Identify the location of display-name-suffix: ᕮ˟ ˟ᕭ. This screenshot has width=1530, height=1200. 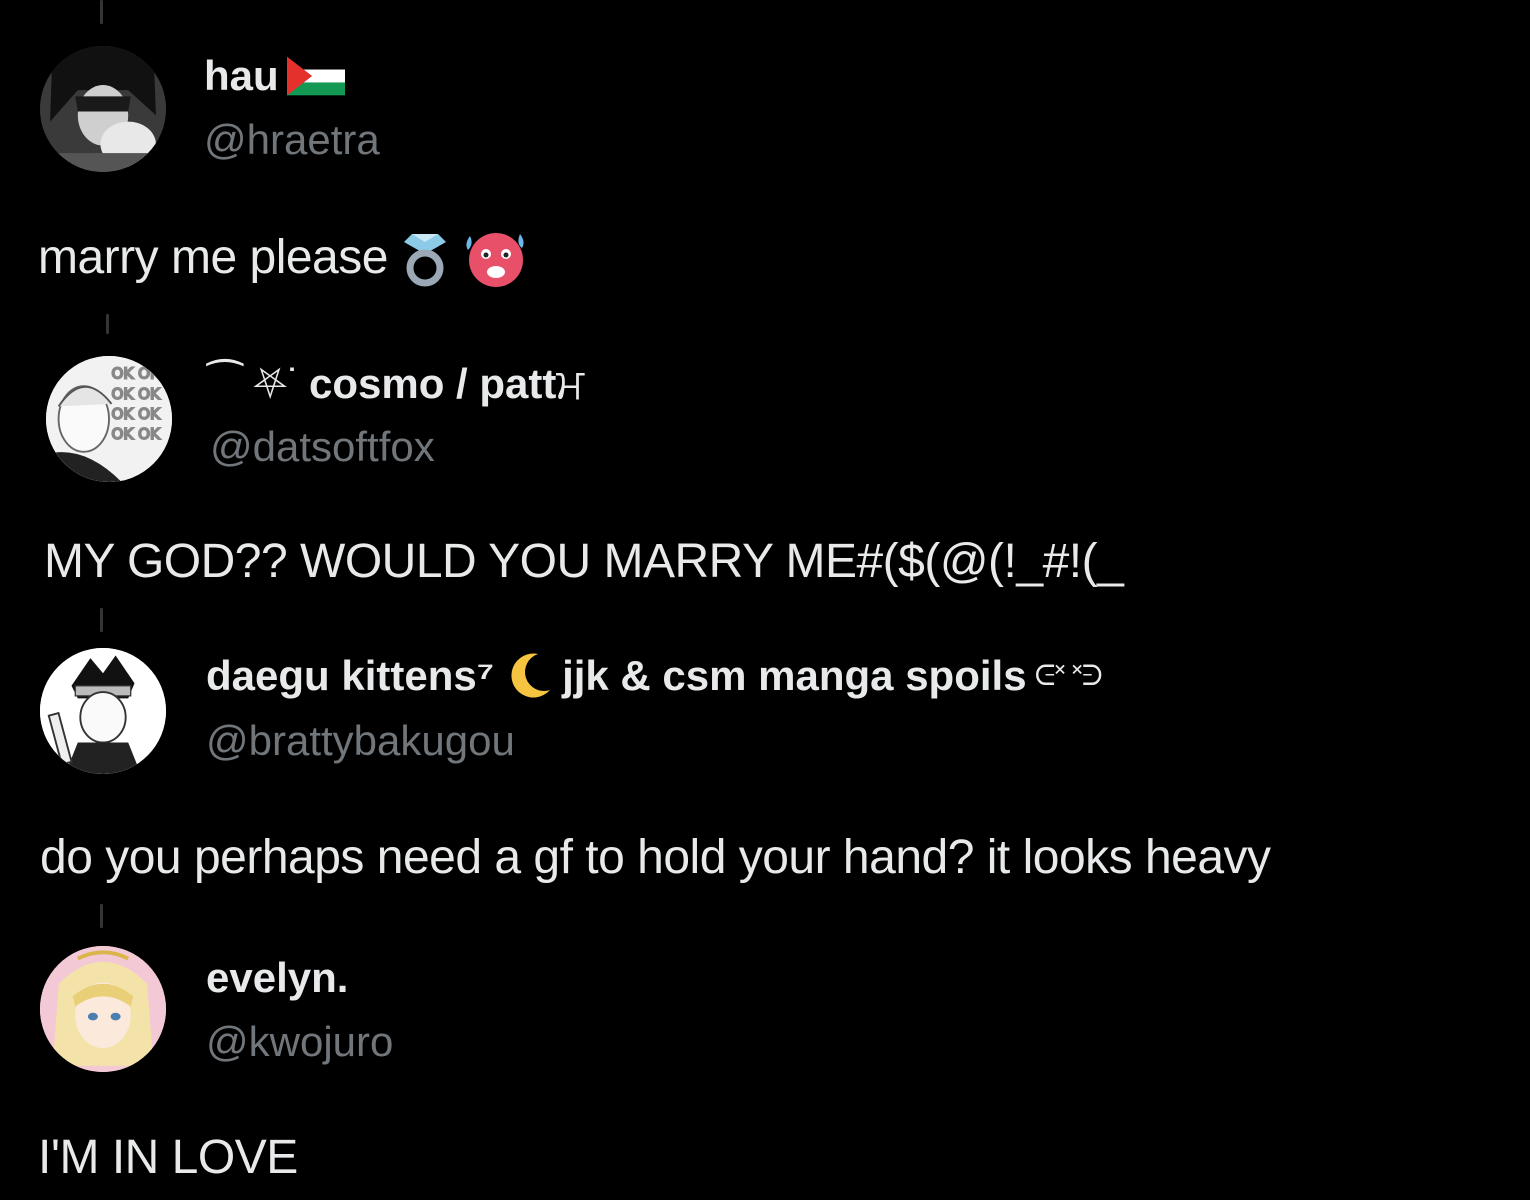
(1068, 675).